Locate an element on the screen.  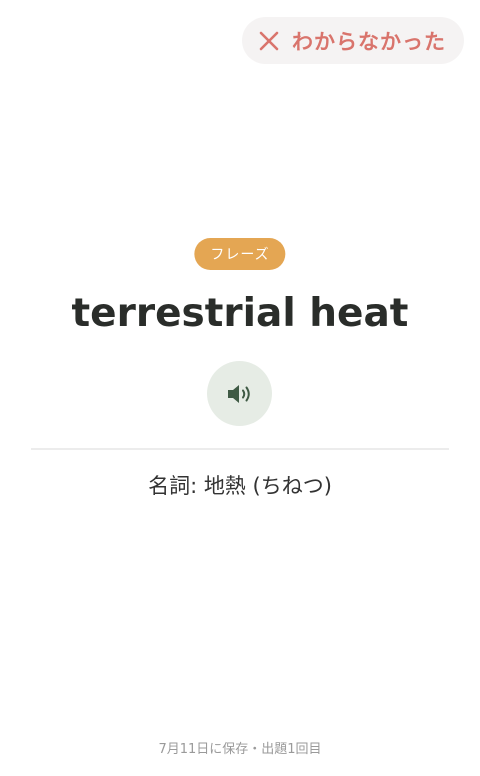
word-type-badge: フレーズ is located at coordinates (240, 254).